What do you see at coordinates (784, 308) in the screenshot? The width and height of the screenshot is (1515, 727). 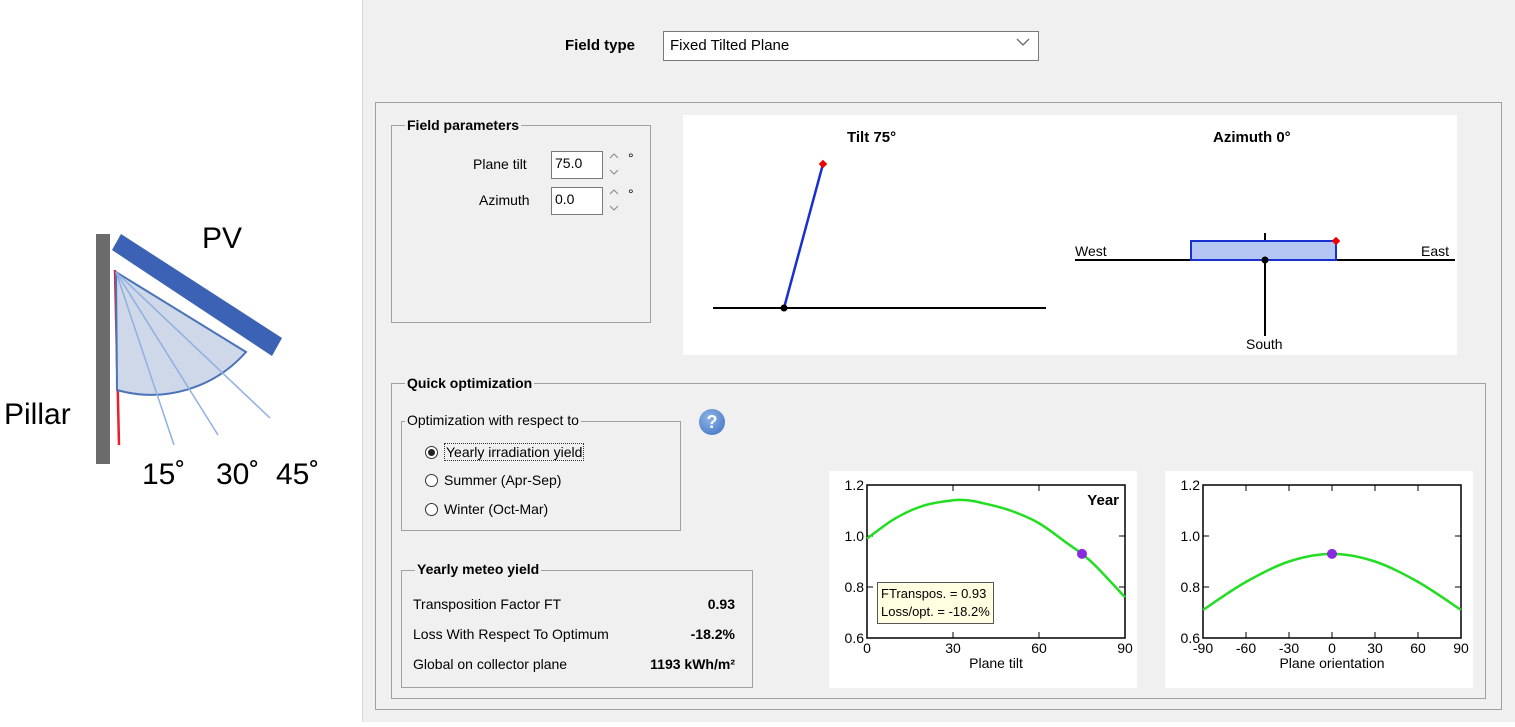 I see `tilt-pivot` at bounding box center [784, 308].